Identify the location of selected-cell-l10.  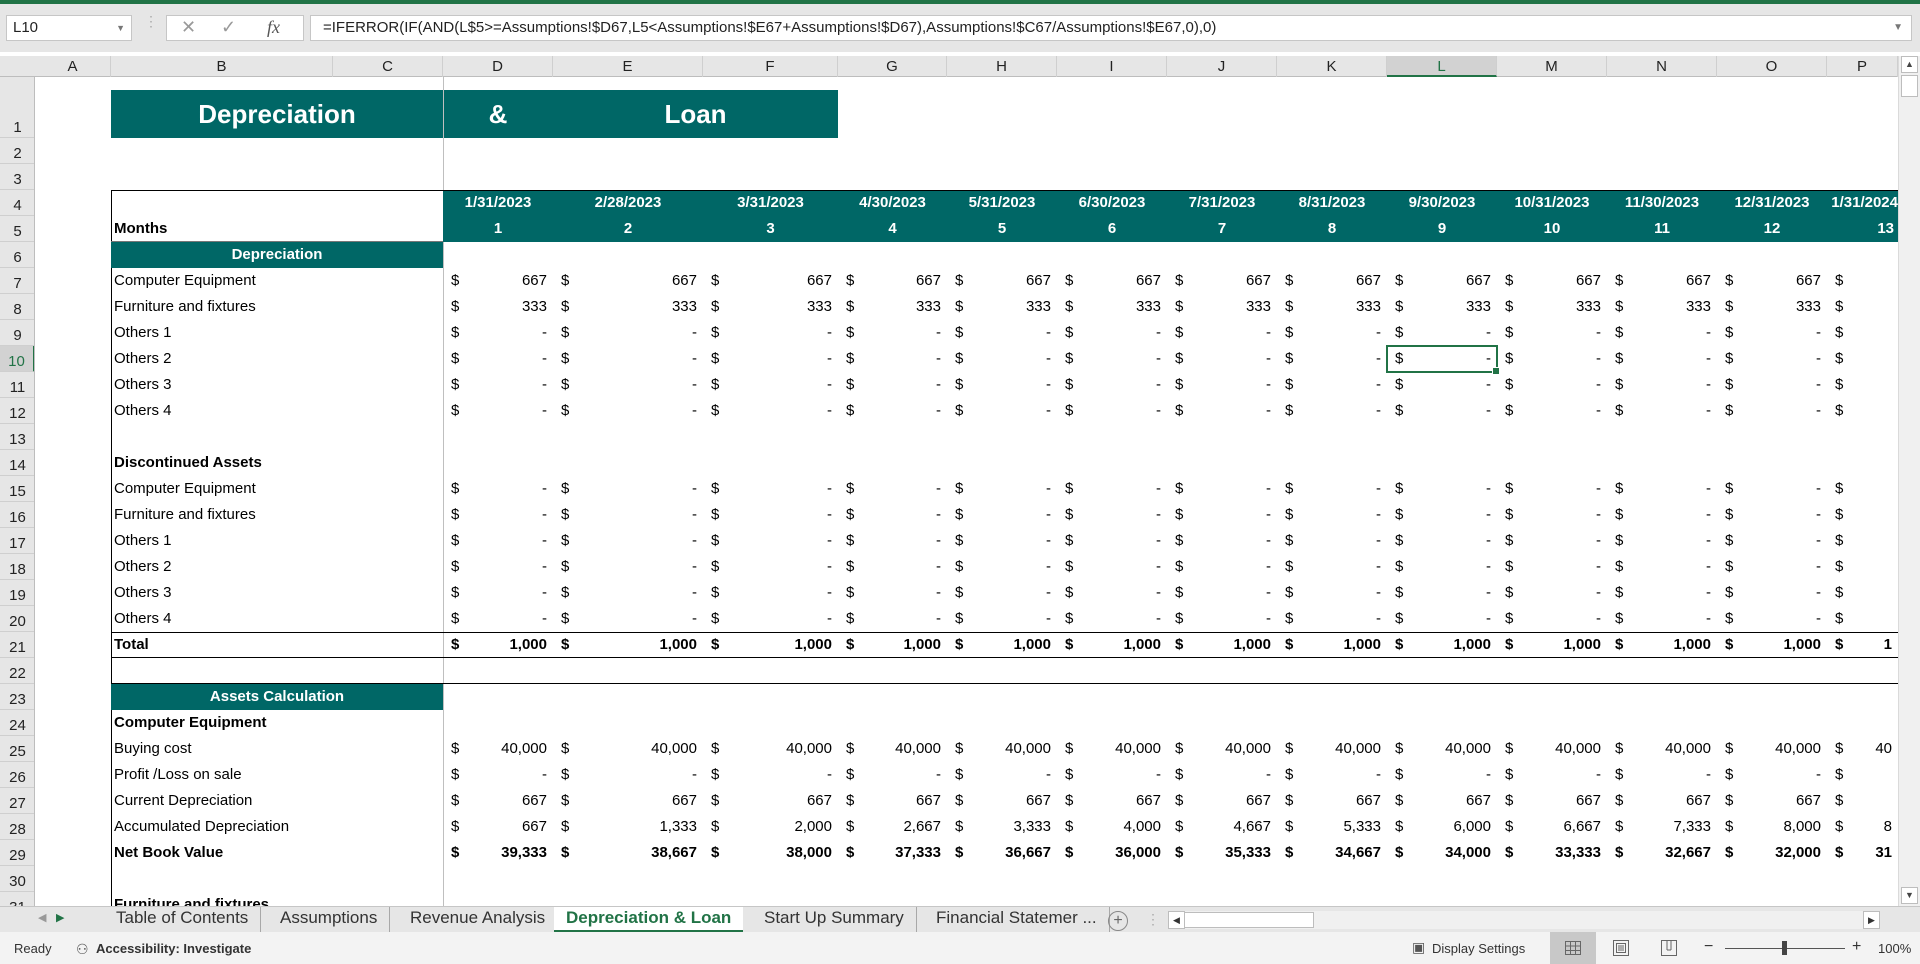
(1443, 360).